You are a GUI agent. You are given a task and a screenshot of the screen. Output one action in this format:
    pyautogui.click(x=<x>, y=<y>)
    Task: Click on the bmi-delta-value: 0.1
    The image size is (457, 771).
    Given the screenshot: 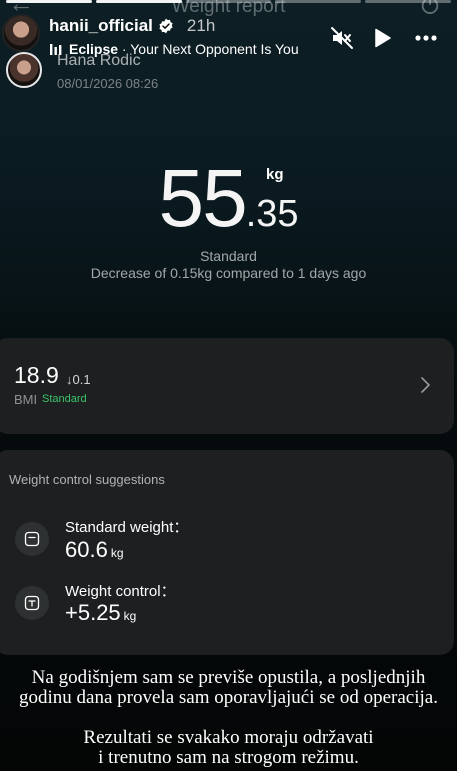 What is the action you would take?
    pyautogui.click(x=81, y=379)
    